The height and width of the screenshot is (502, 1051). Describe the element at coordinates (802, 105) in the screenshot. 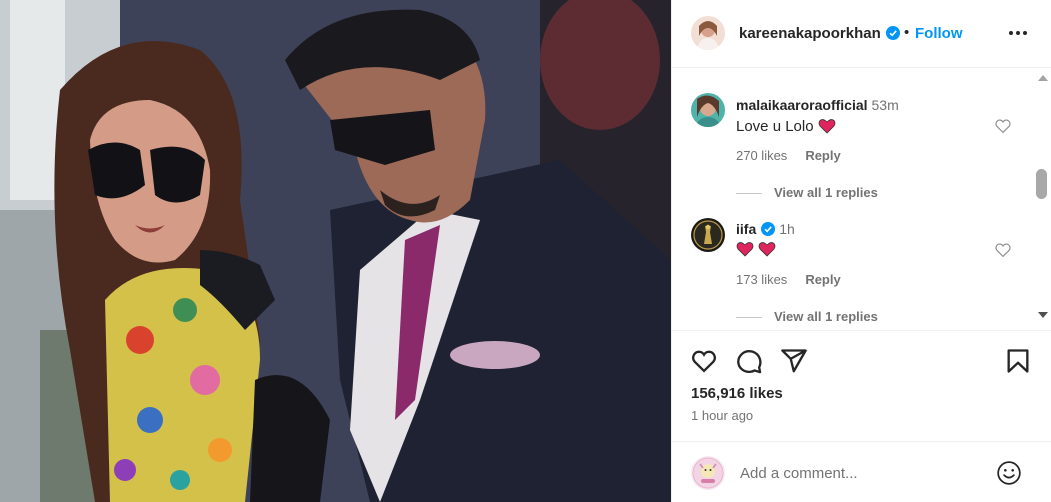

I see `commenter-username-text: malaikaaroraofficial` at that location.